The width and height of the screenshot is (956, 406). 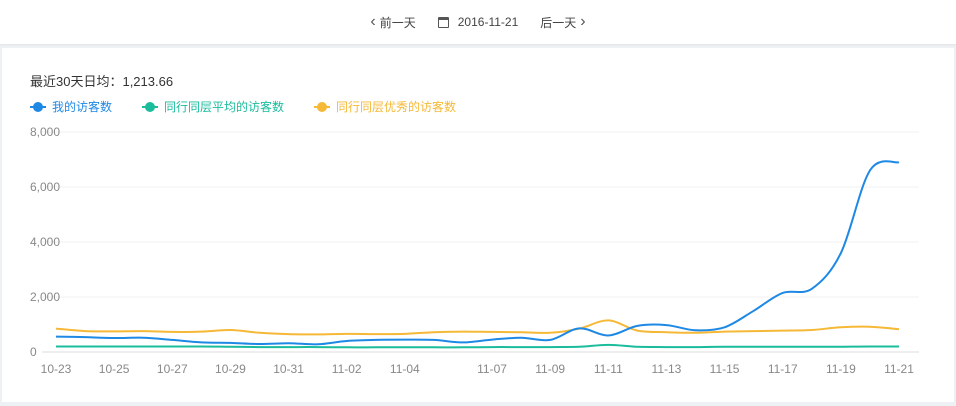 I want to click on current-date: 2016-11-21, so click(x=488, y=22).